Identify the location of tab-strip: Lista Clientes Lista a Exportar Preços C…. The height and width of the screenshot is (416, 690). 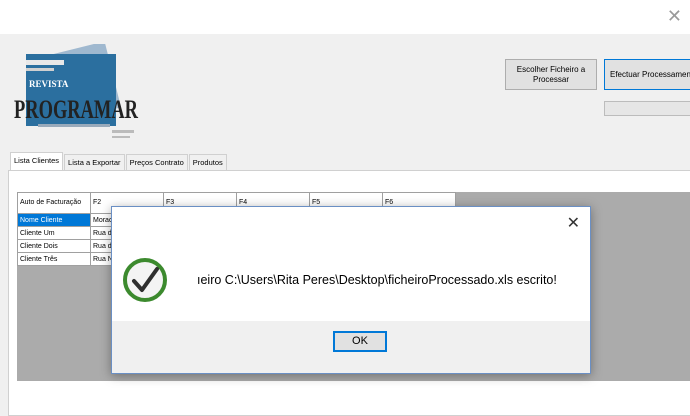
(119, 161).